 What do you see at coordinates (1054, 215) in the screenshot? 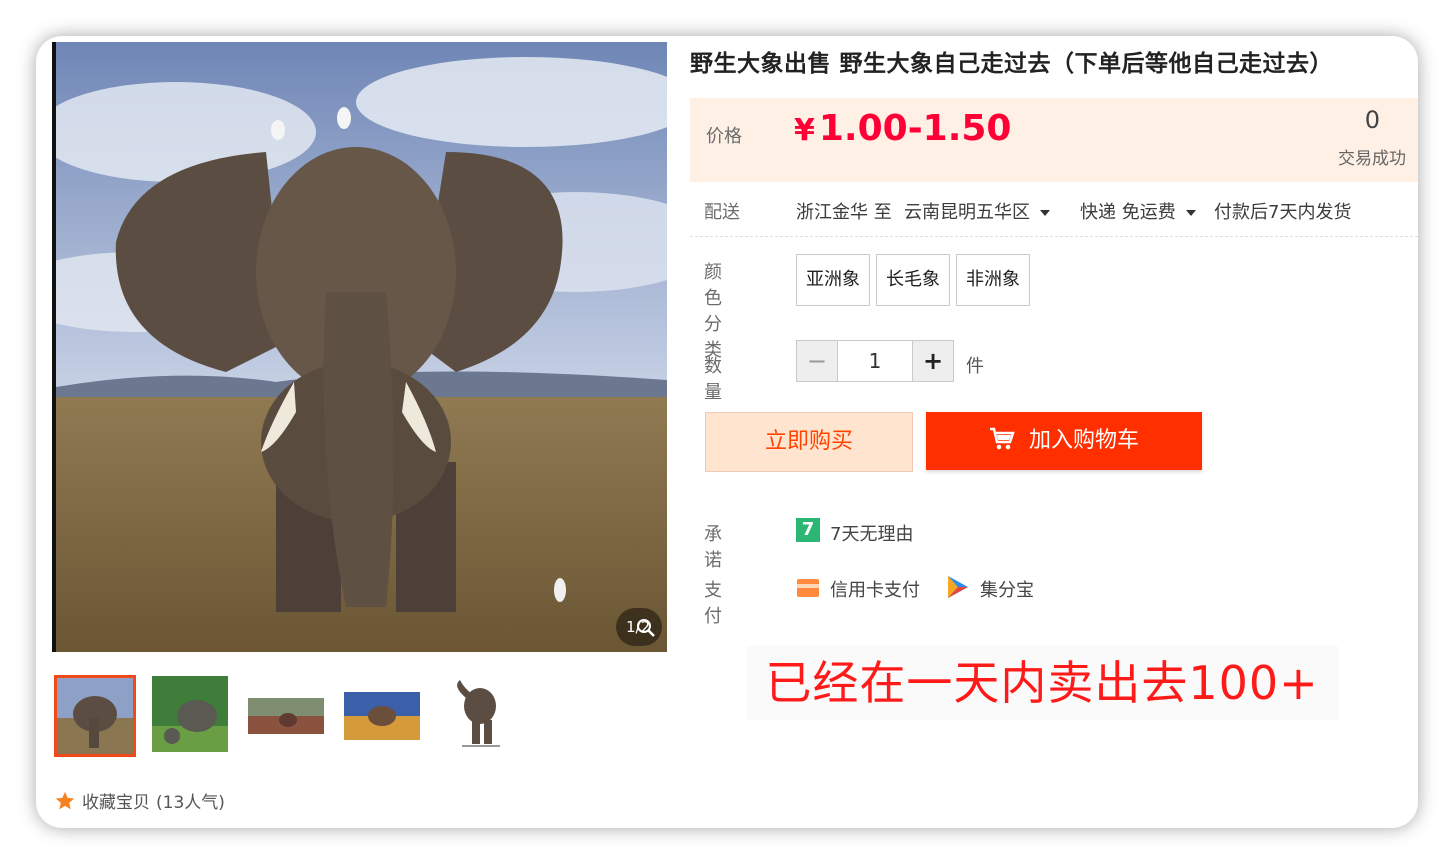
I see `delivery-row: 配送 浙江金华 至 云南昆明五华区 快递 免运费 付款后7天内发货` at bounding box center [1054, 215].